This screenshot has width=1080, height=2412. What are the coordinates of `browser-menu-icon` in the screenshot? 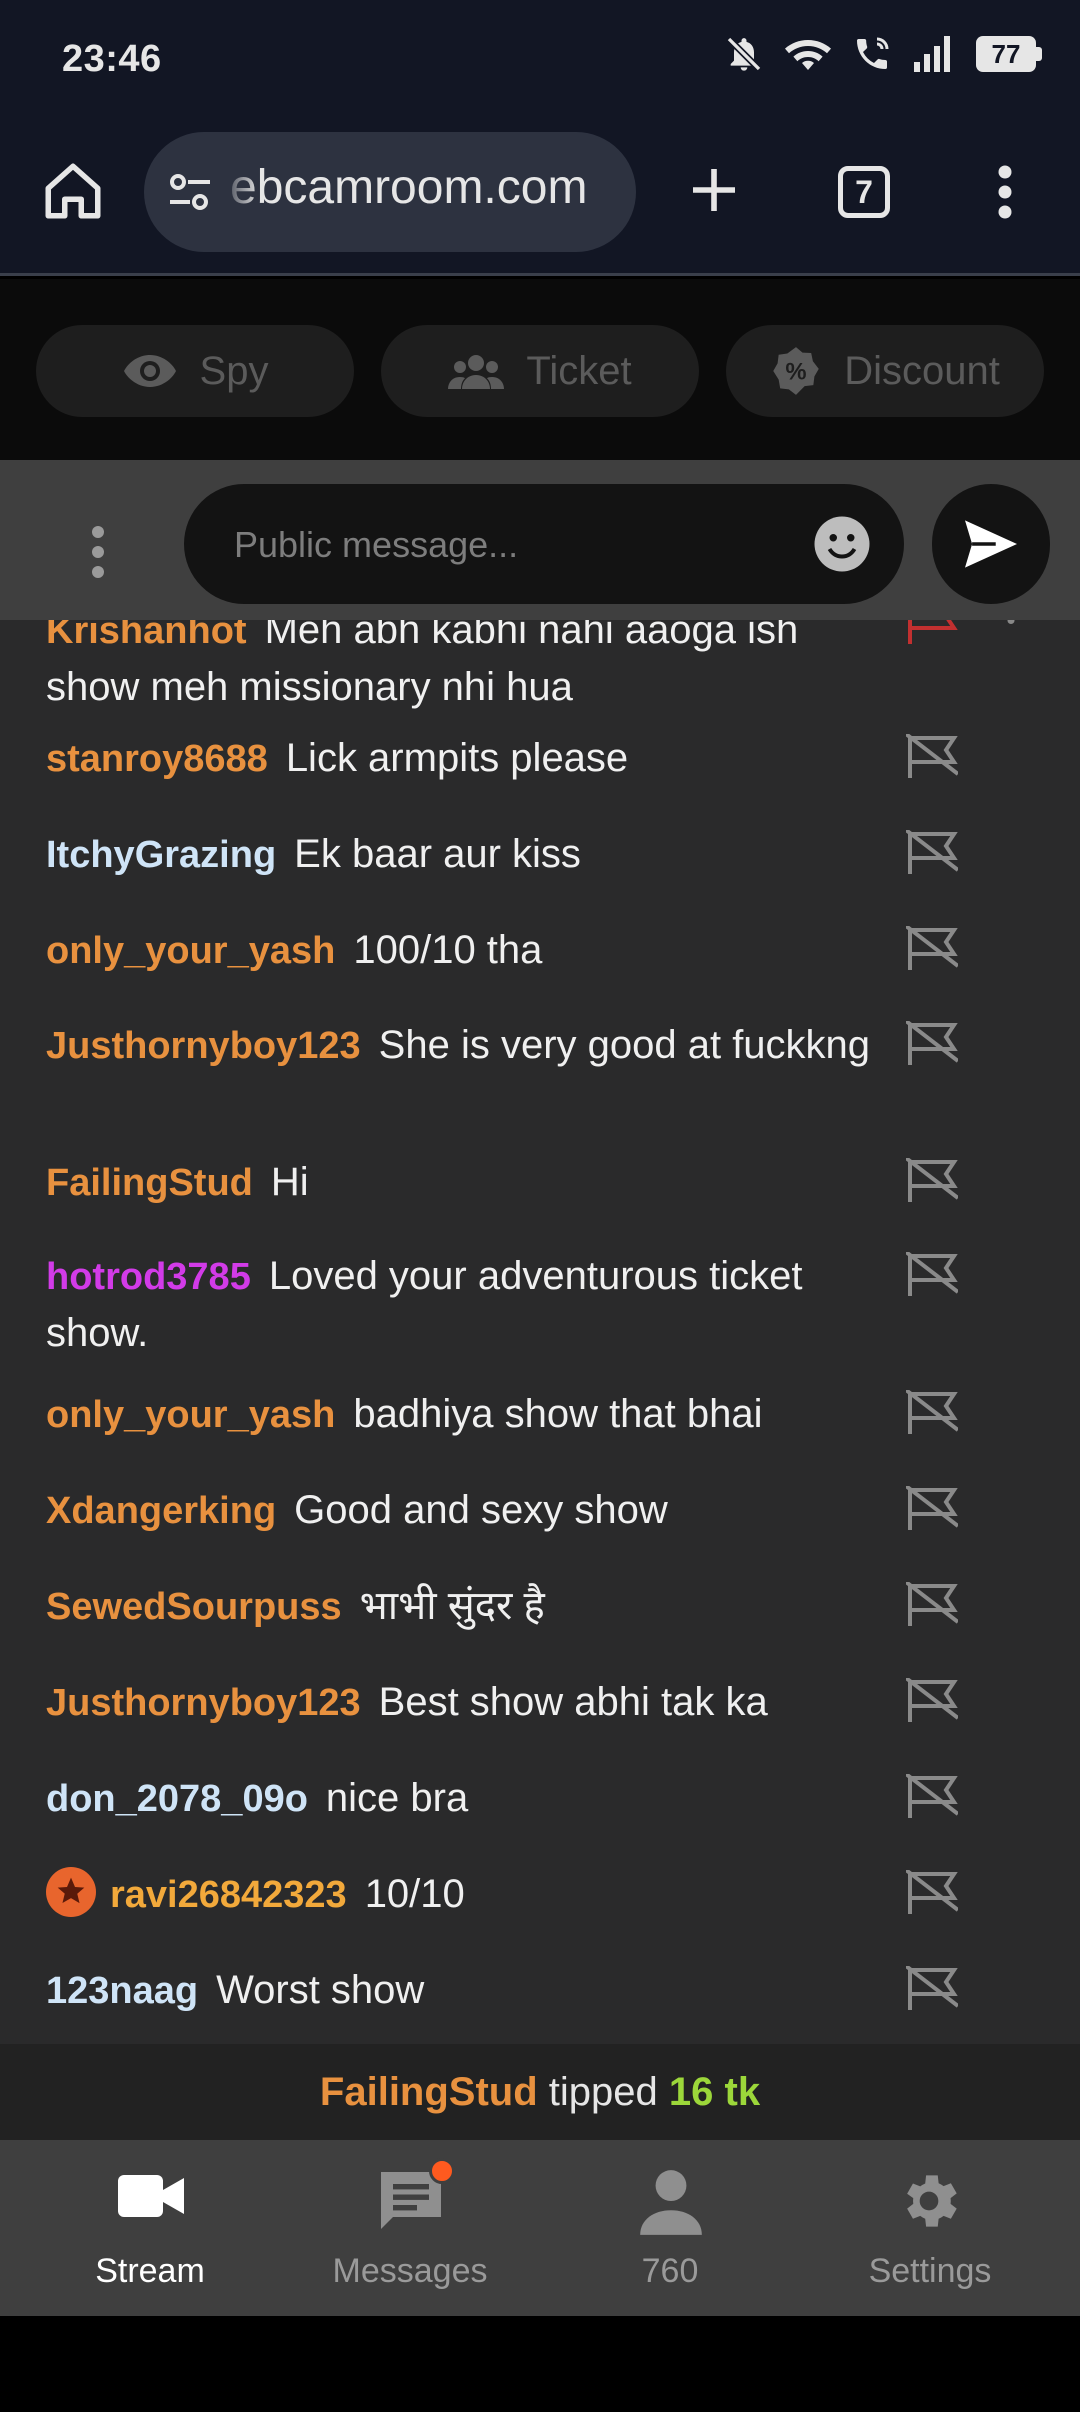 It's located at (1005, 192).